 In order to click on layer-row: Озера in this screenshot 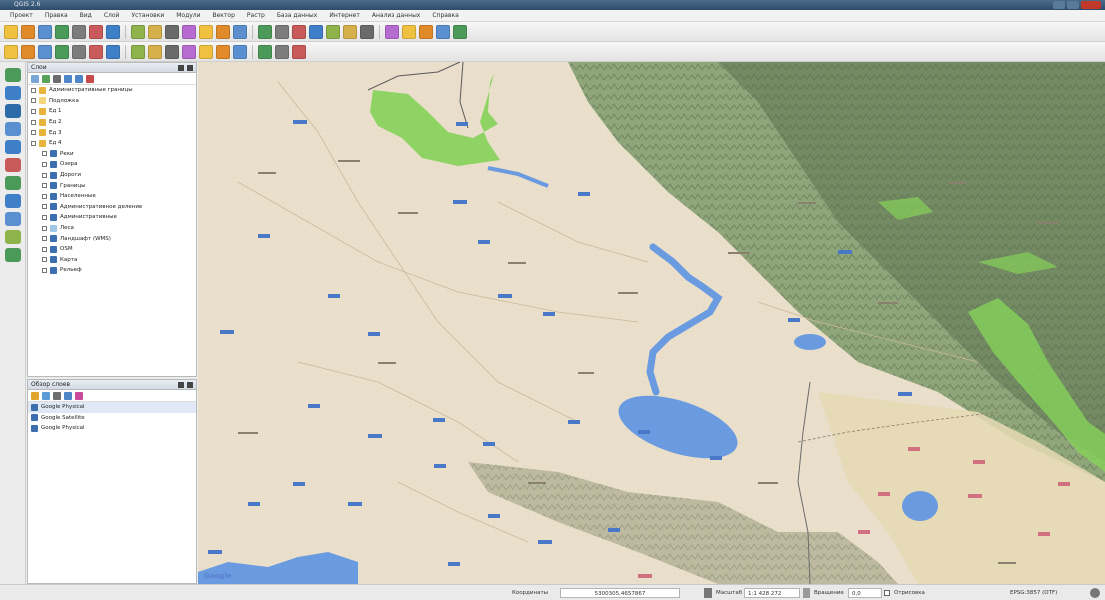, I will do `click(112, 164)`.